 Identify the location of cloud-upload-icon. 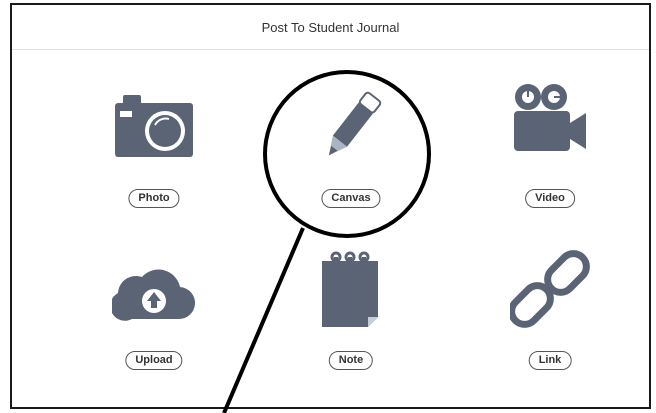
(153, 295).